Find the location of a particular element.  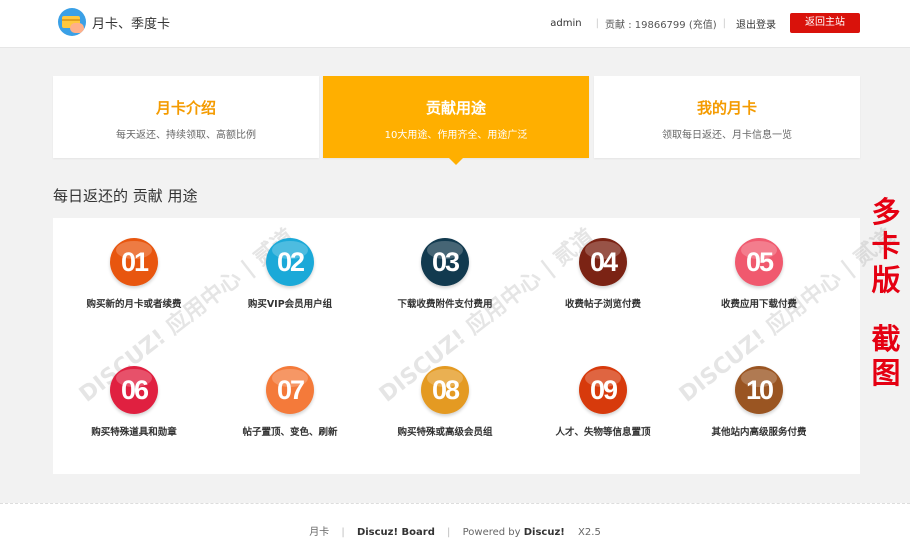

tab-subtitle: 每天返还、持续领取、高额比例 is located at coordinates (186, 135).